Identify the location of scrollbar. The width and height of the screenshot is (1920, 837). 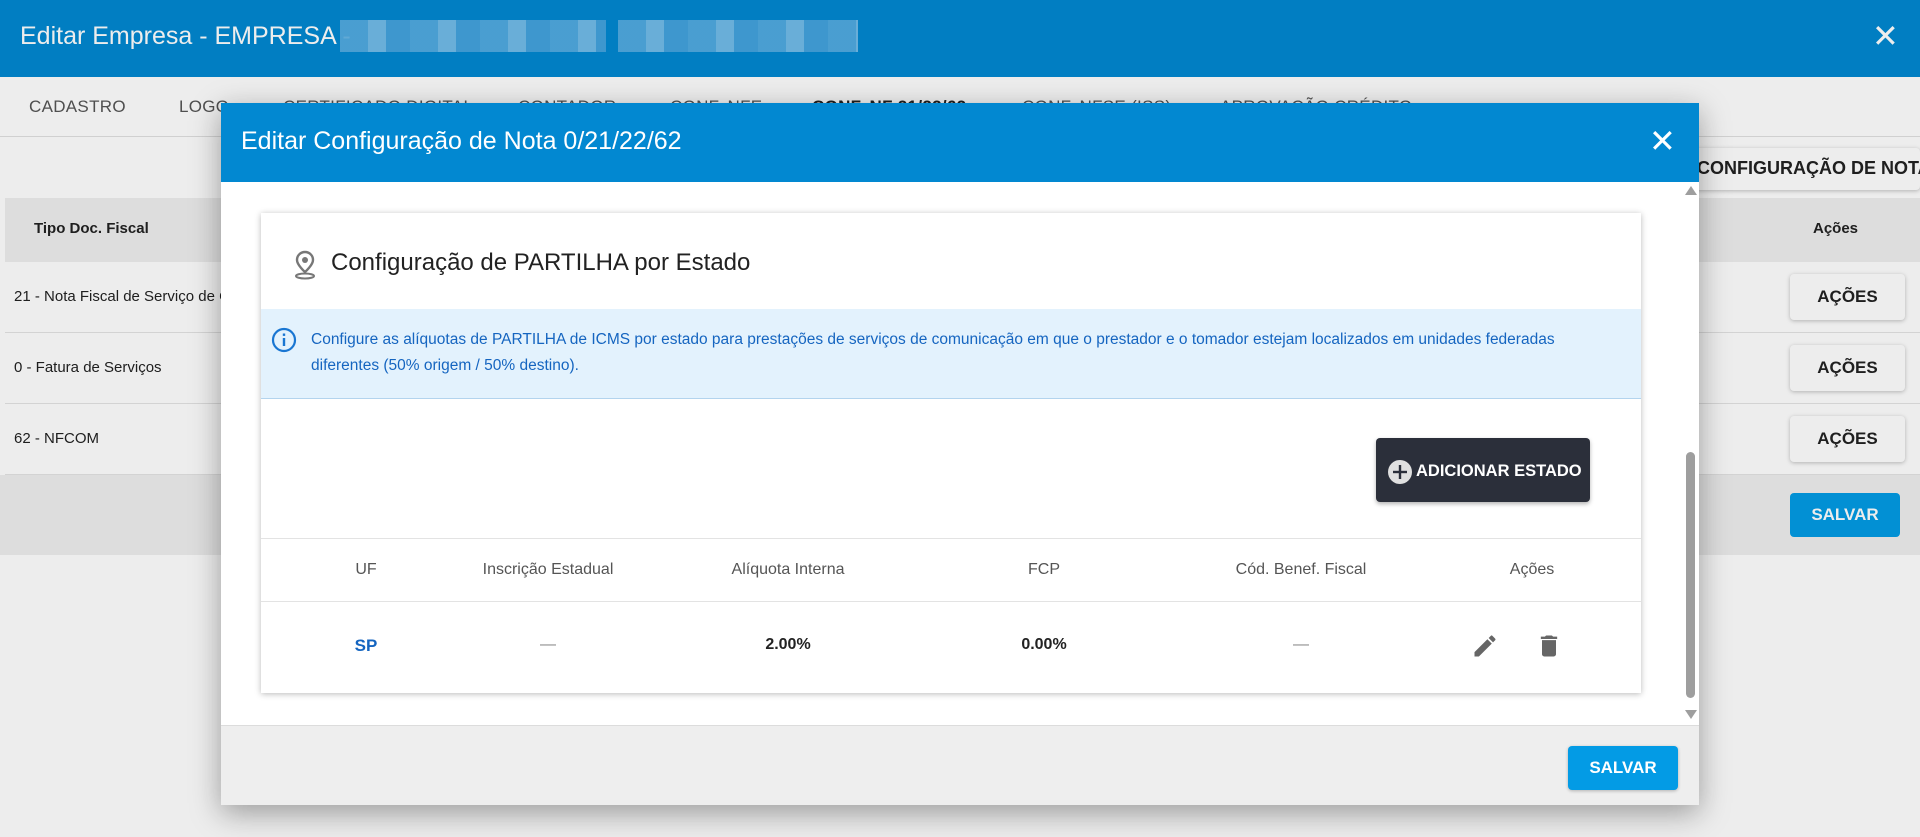
(1691, 453).